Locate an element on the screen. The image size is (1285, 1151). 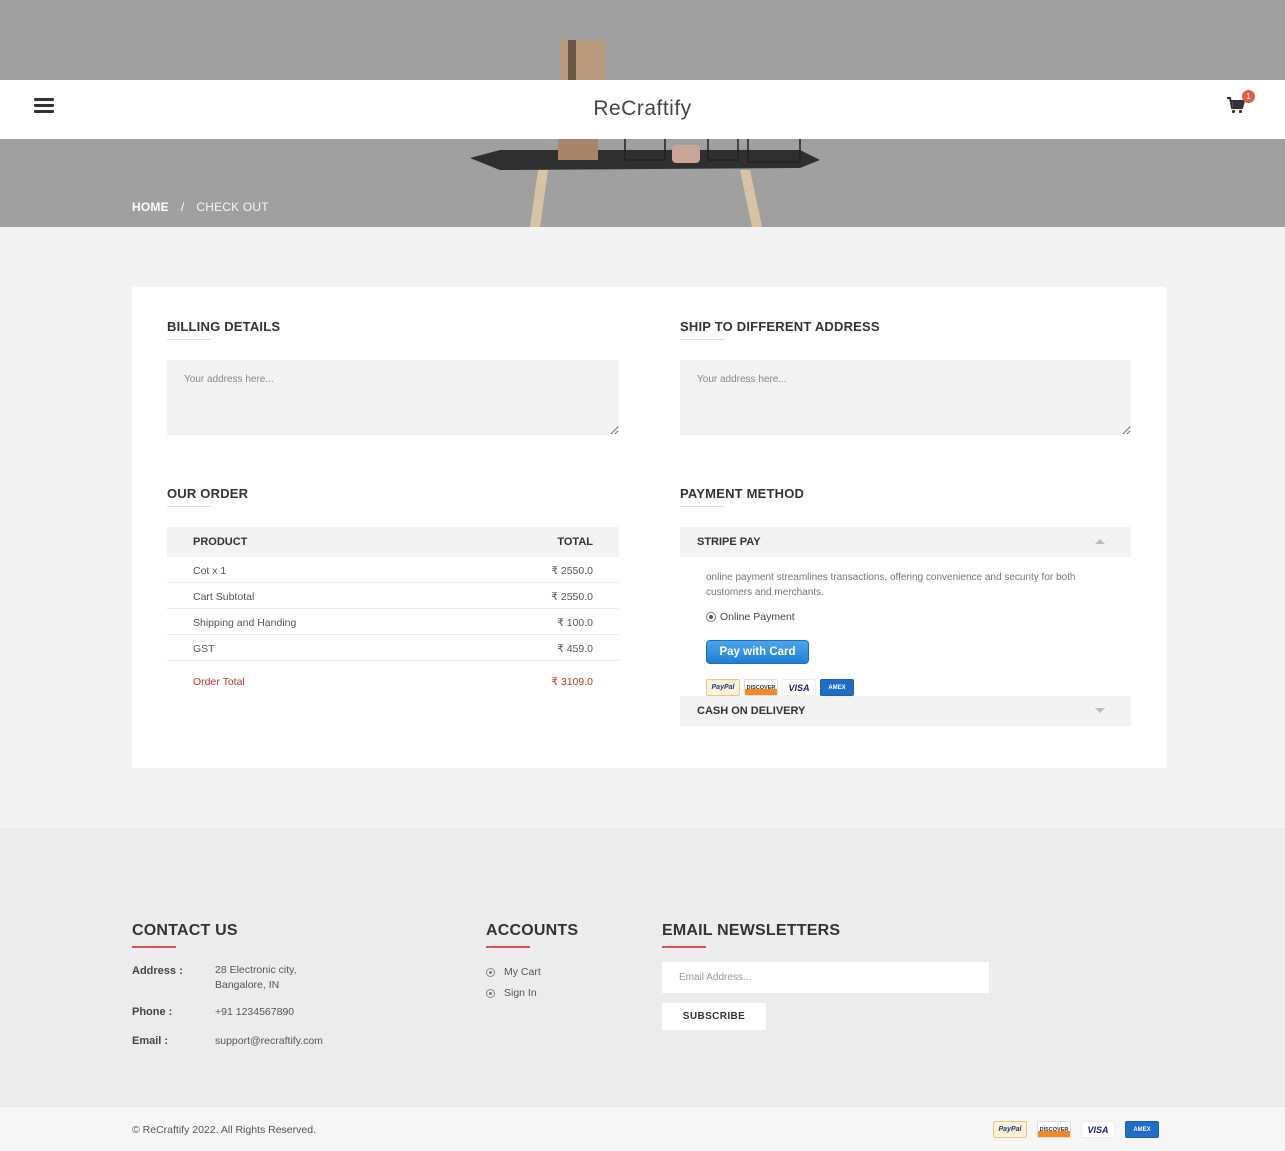
account-link-sign-in: Sign In is located at coordinates (511, 993).